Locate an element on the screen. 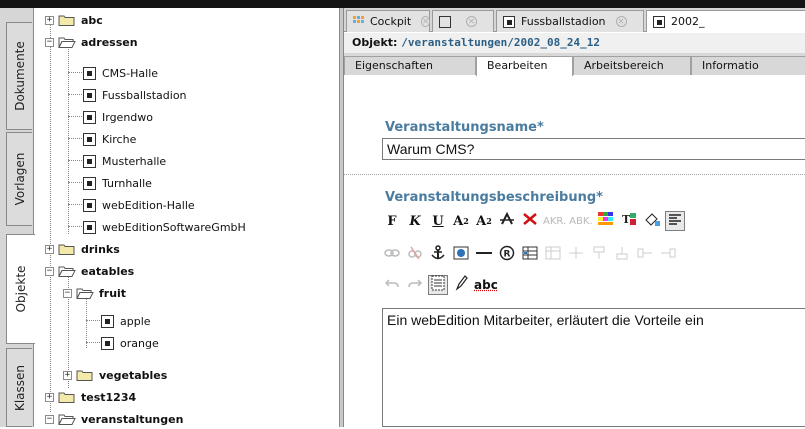 This screenshot has height=429, width=805. tree-object-webedition-halle: webEdition-Halle is located at coordinates (139, 205).